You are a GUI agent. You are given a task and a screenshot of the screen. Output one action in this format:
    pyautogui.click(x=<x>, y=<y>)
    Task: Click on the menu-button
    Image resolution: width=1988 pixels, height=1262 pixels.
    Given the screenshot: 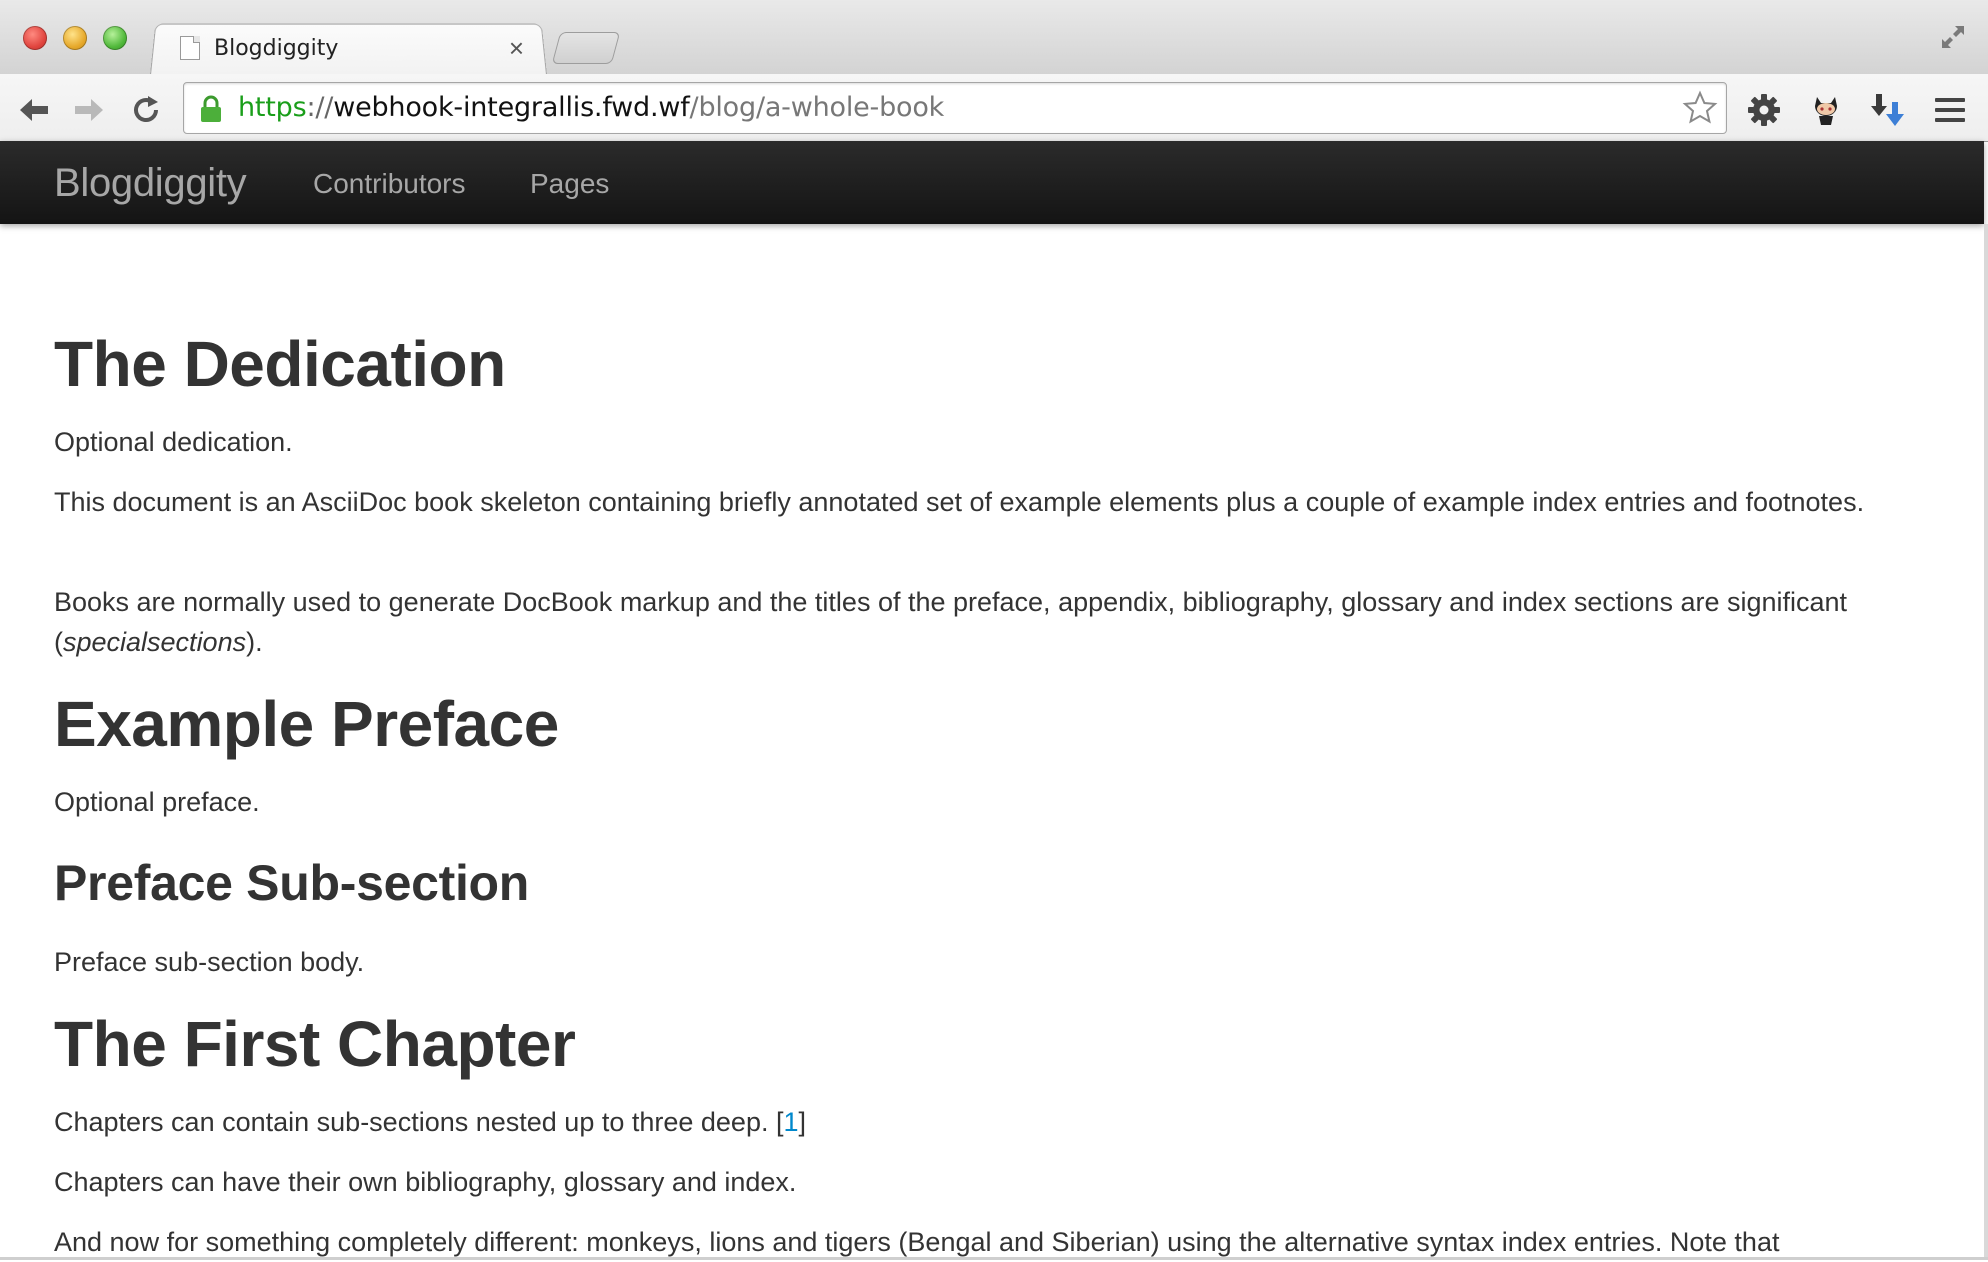 What is the action you would take?
    pyautogui.click(x=1950, y=110)
    